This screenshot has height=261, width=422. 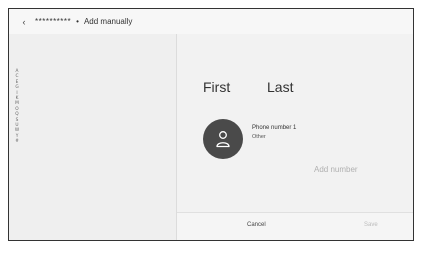 I want to click on cancel-button: Cancel, so click(x=256, y=225).